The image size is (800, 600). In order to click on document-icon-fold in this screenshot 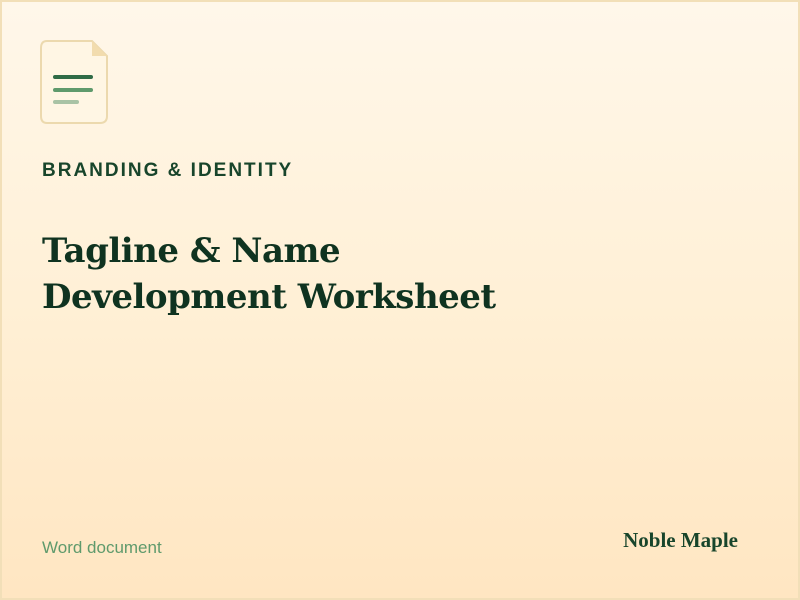, I will do `click(99, 48)`.